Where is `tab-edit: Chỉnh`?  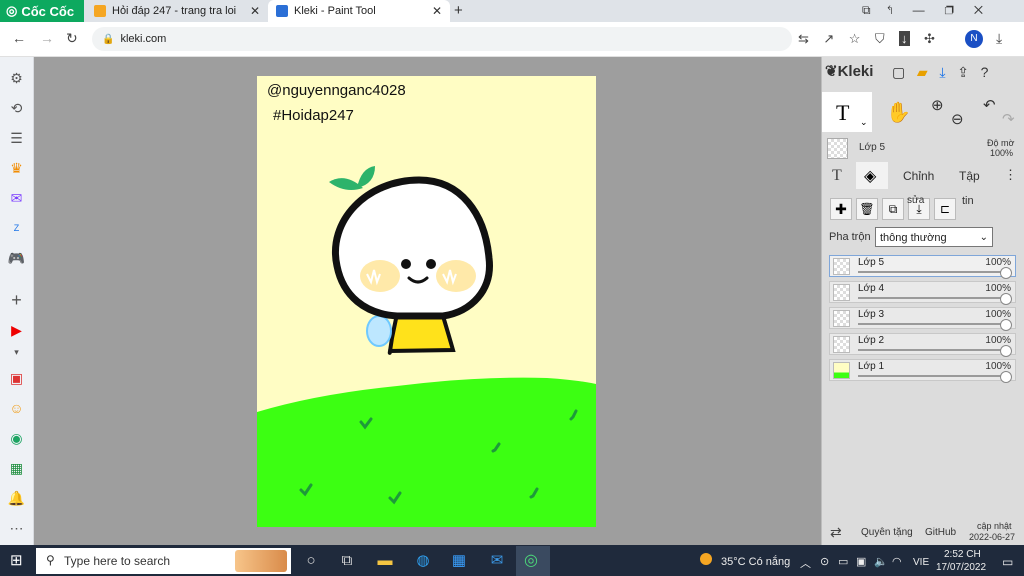
tab-edit: Chỉnh is located at coordinates (918, 176).